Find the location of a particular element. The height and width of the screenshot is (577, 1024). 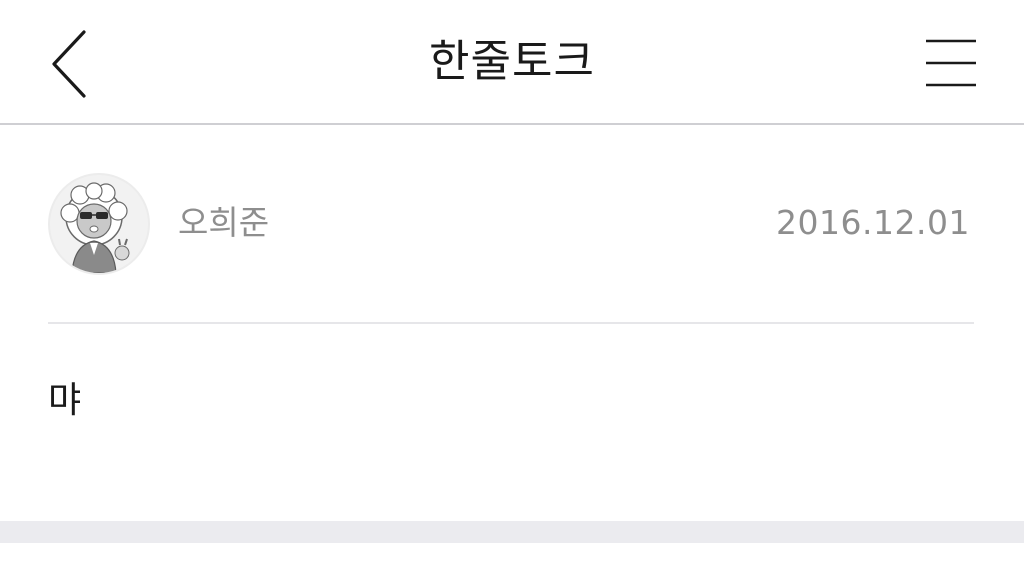

content-divider is located at coordinates (511, 323).